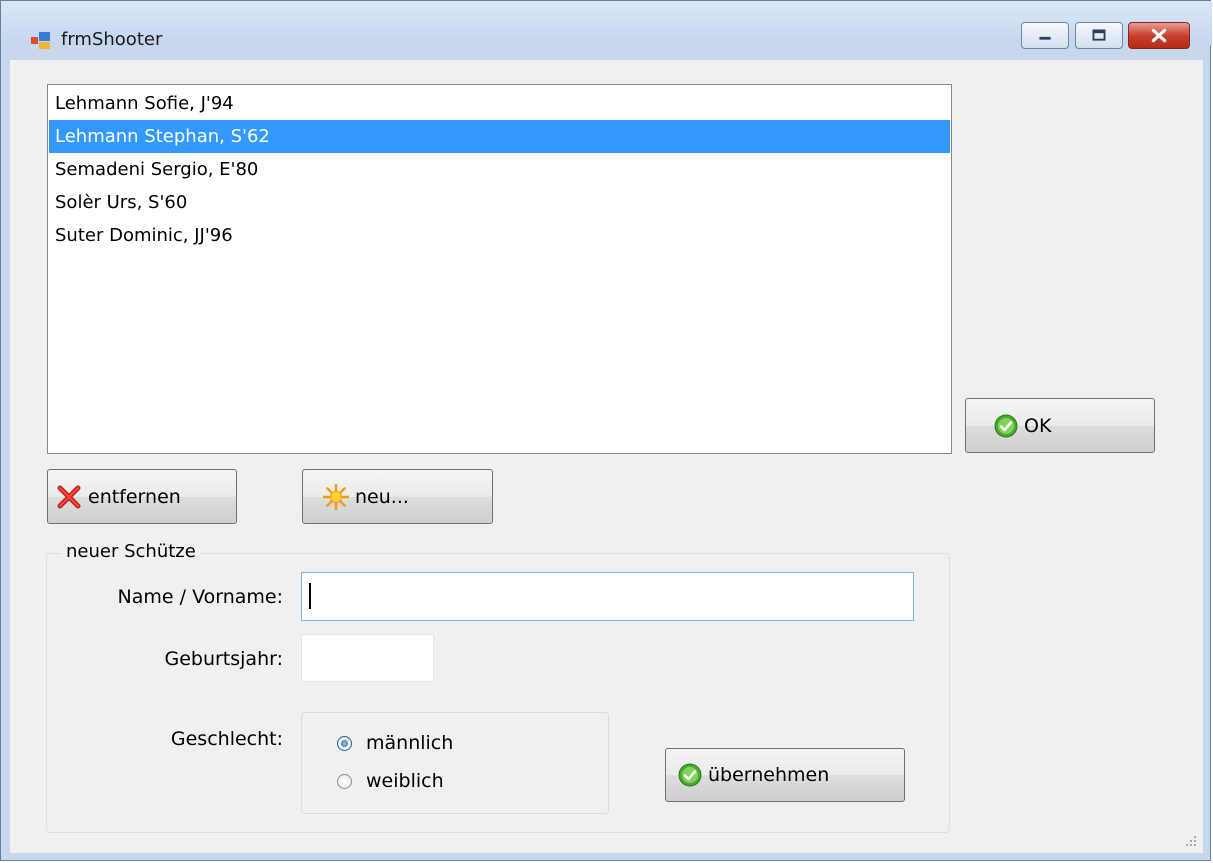 The width and height of the screenshot is (1213, 863). Describe the element at coordinates (499, 235) in the screenshot. I see `list-item: Suter Dominic, JJ'96` at that location.